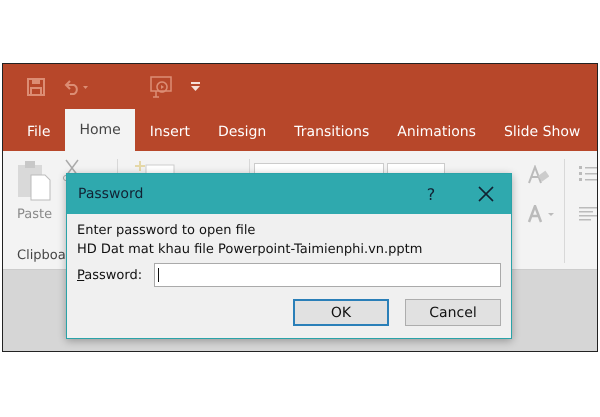 The image size is (600, 417). What do you see at coordinates (166, 230) in the screenshot?
I see `prompt-text: Enter password to open file` at bounding box center [166, 230].